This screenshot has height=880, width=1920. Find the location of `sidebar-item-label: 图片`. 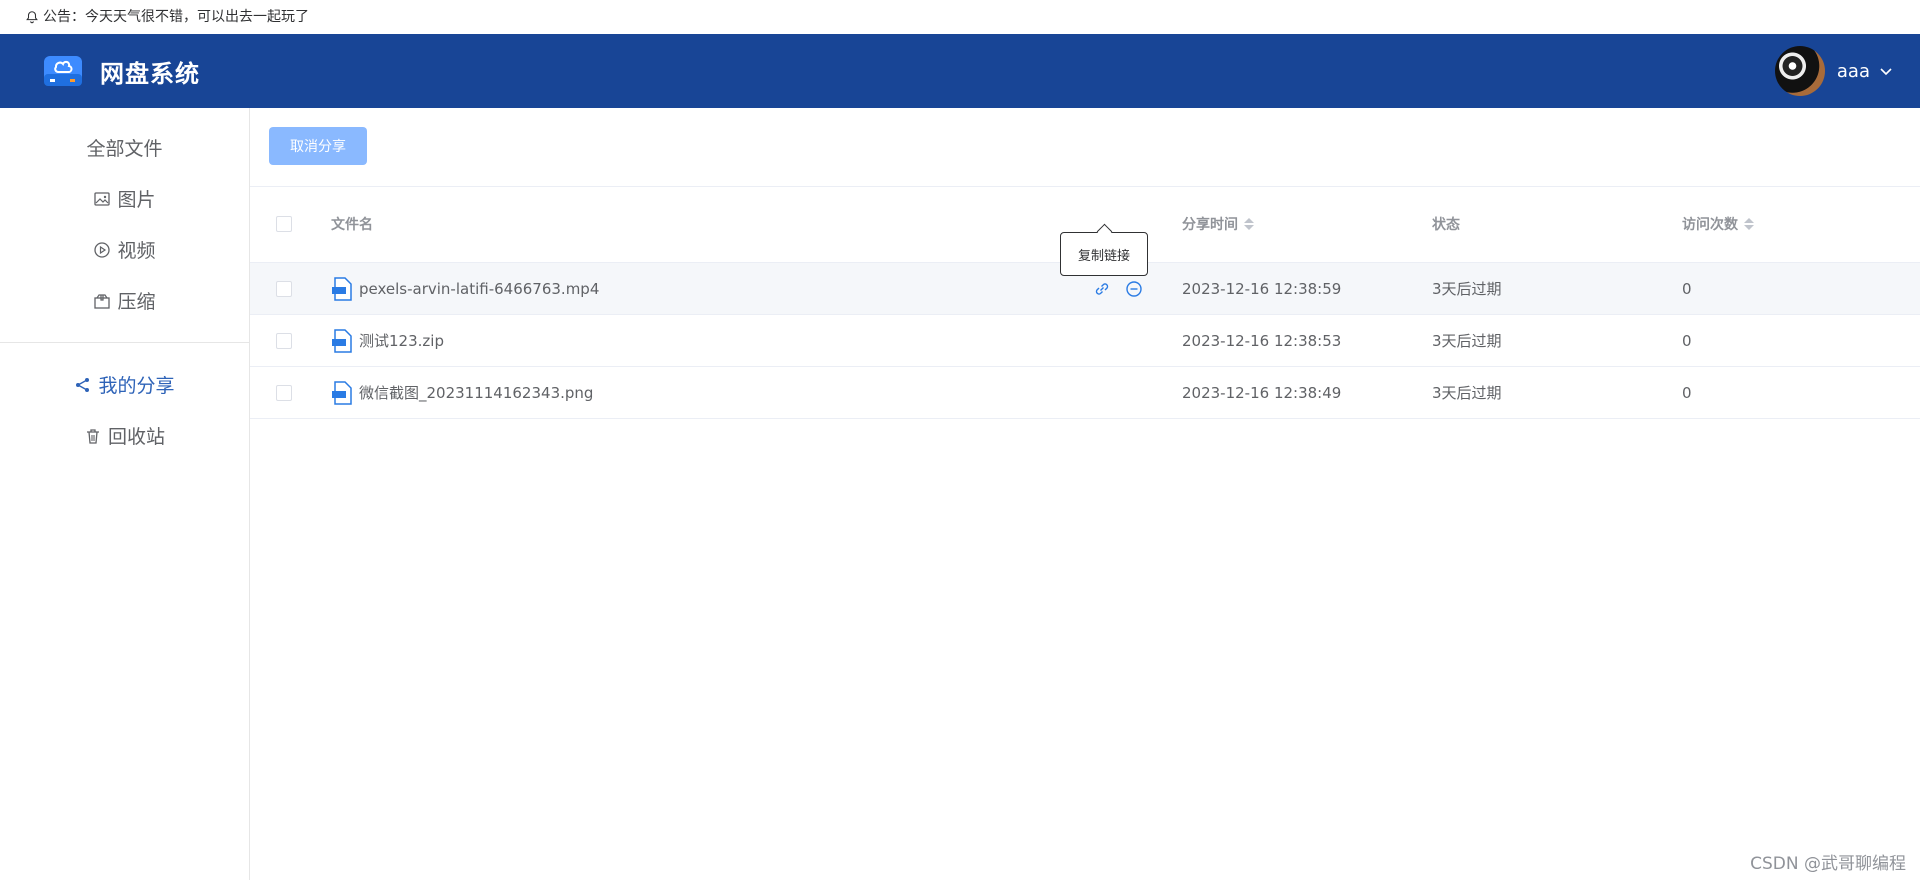

sidebar-item-label: 图片 is located at coordinates (136, 200).